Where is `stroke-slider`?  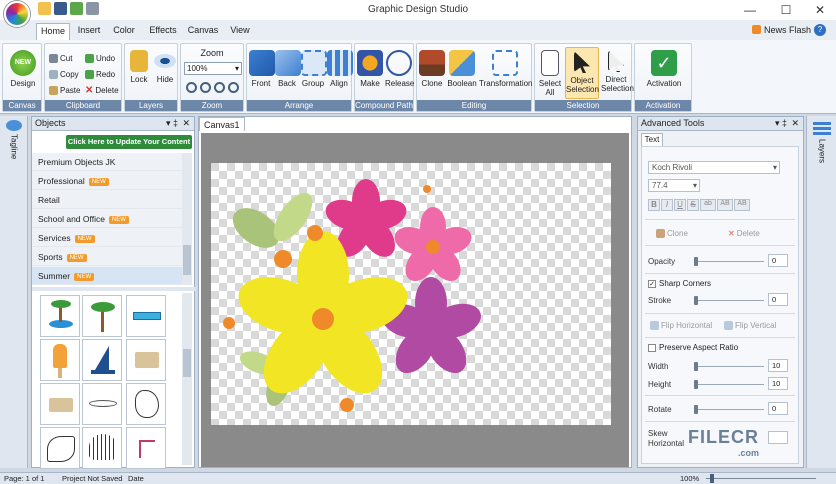
stroke-slider is located at coordinates (729, 300).